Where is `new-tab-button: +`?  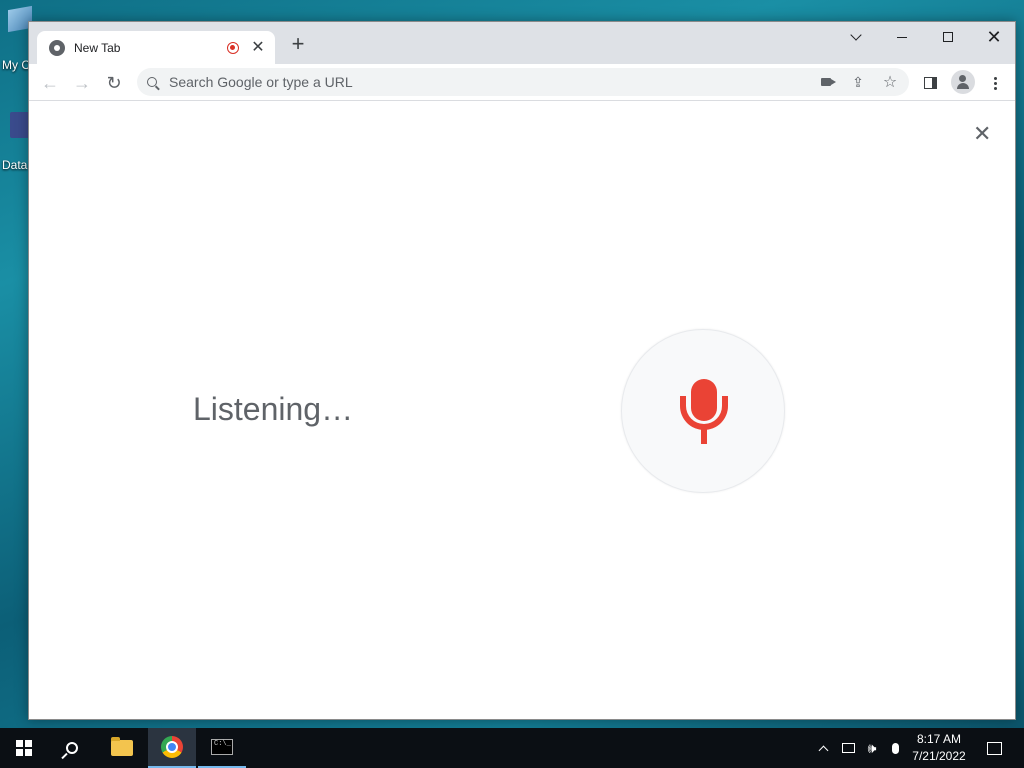
new-tab-button: + is located at coordinates (298, 44).